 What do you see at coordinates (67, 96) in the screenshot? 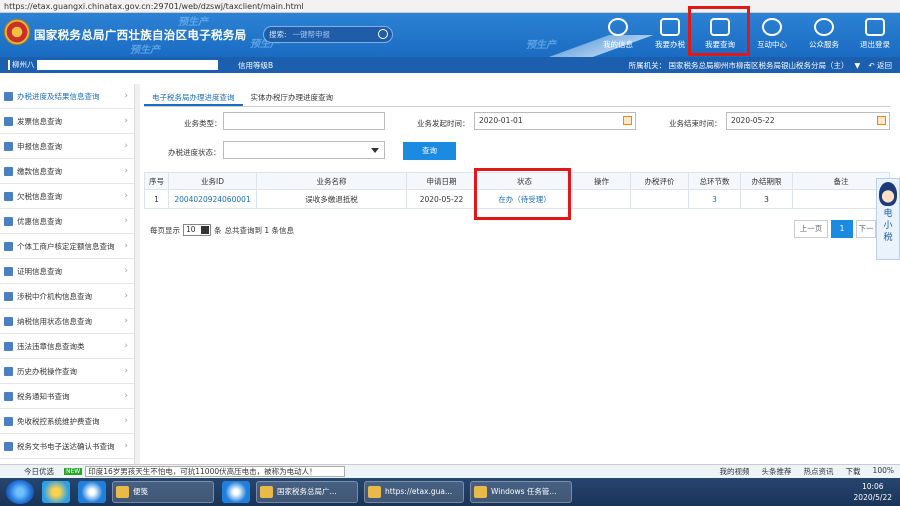
I see `sidebar-item-progress: 办税进度及结果信息查询 ›` at bounding box center [67, 96].